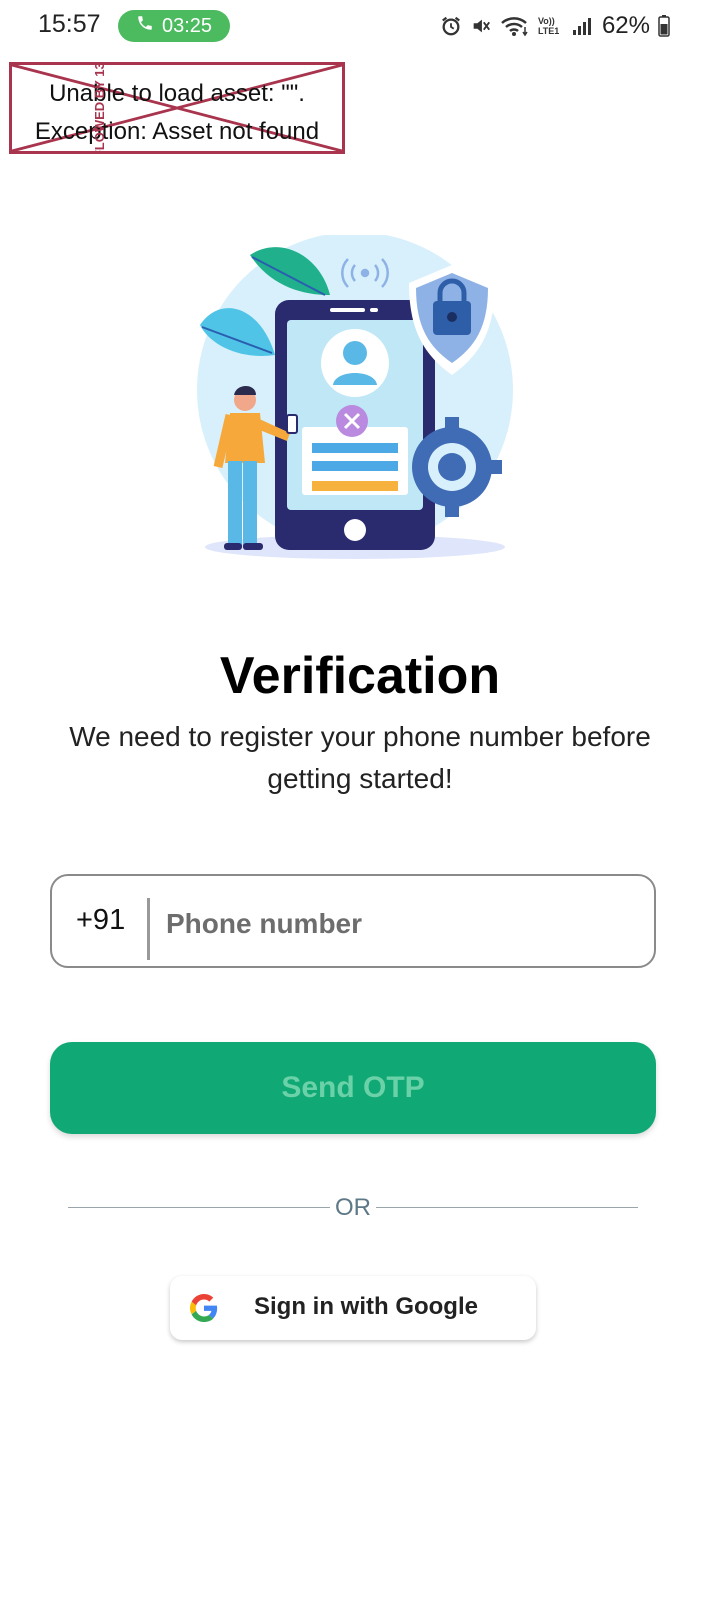 This screenshot has height=1600, width=720. I want to click on error-line-2: Exception: Asset not found, so click(177, 131).